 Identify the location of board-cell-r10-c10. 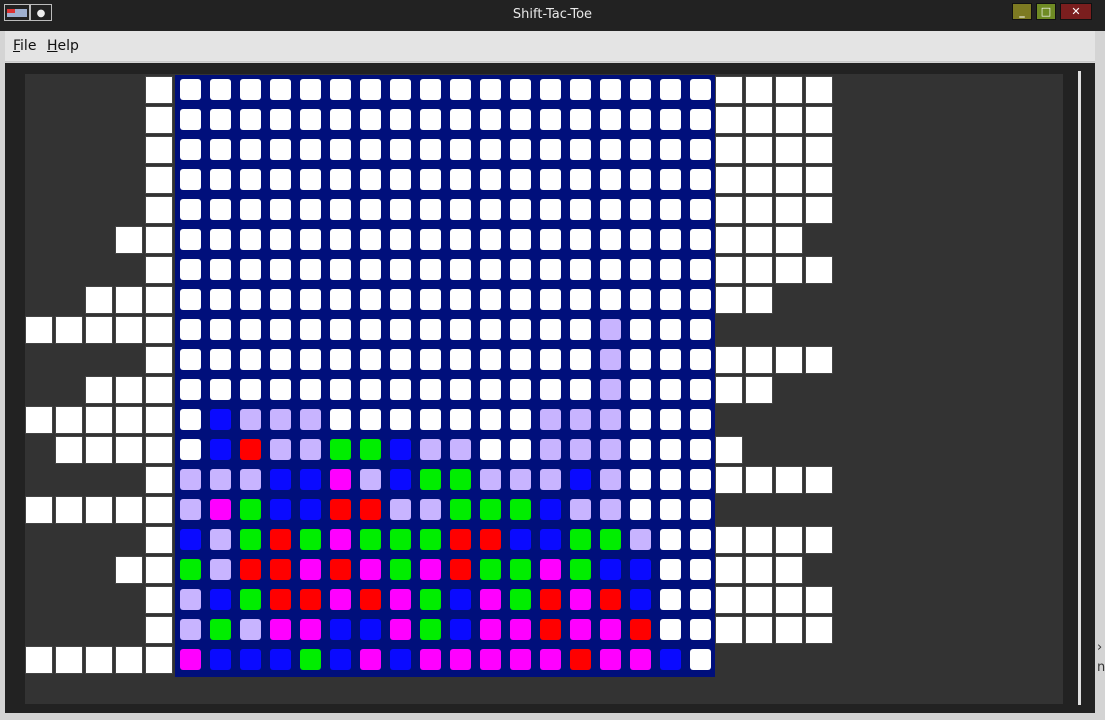
(460, 359).